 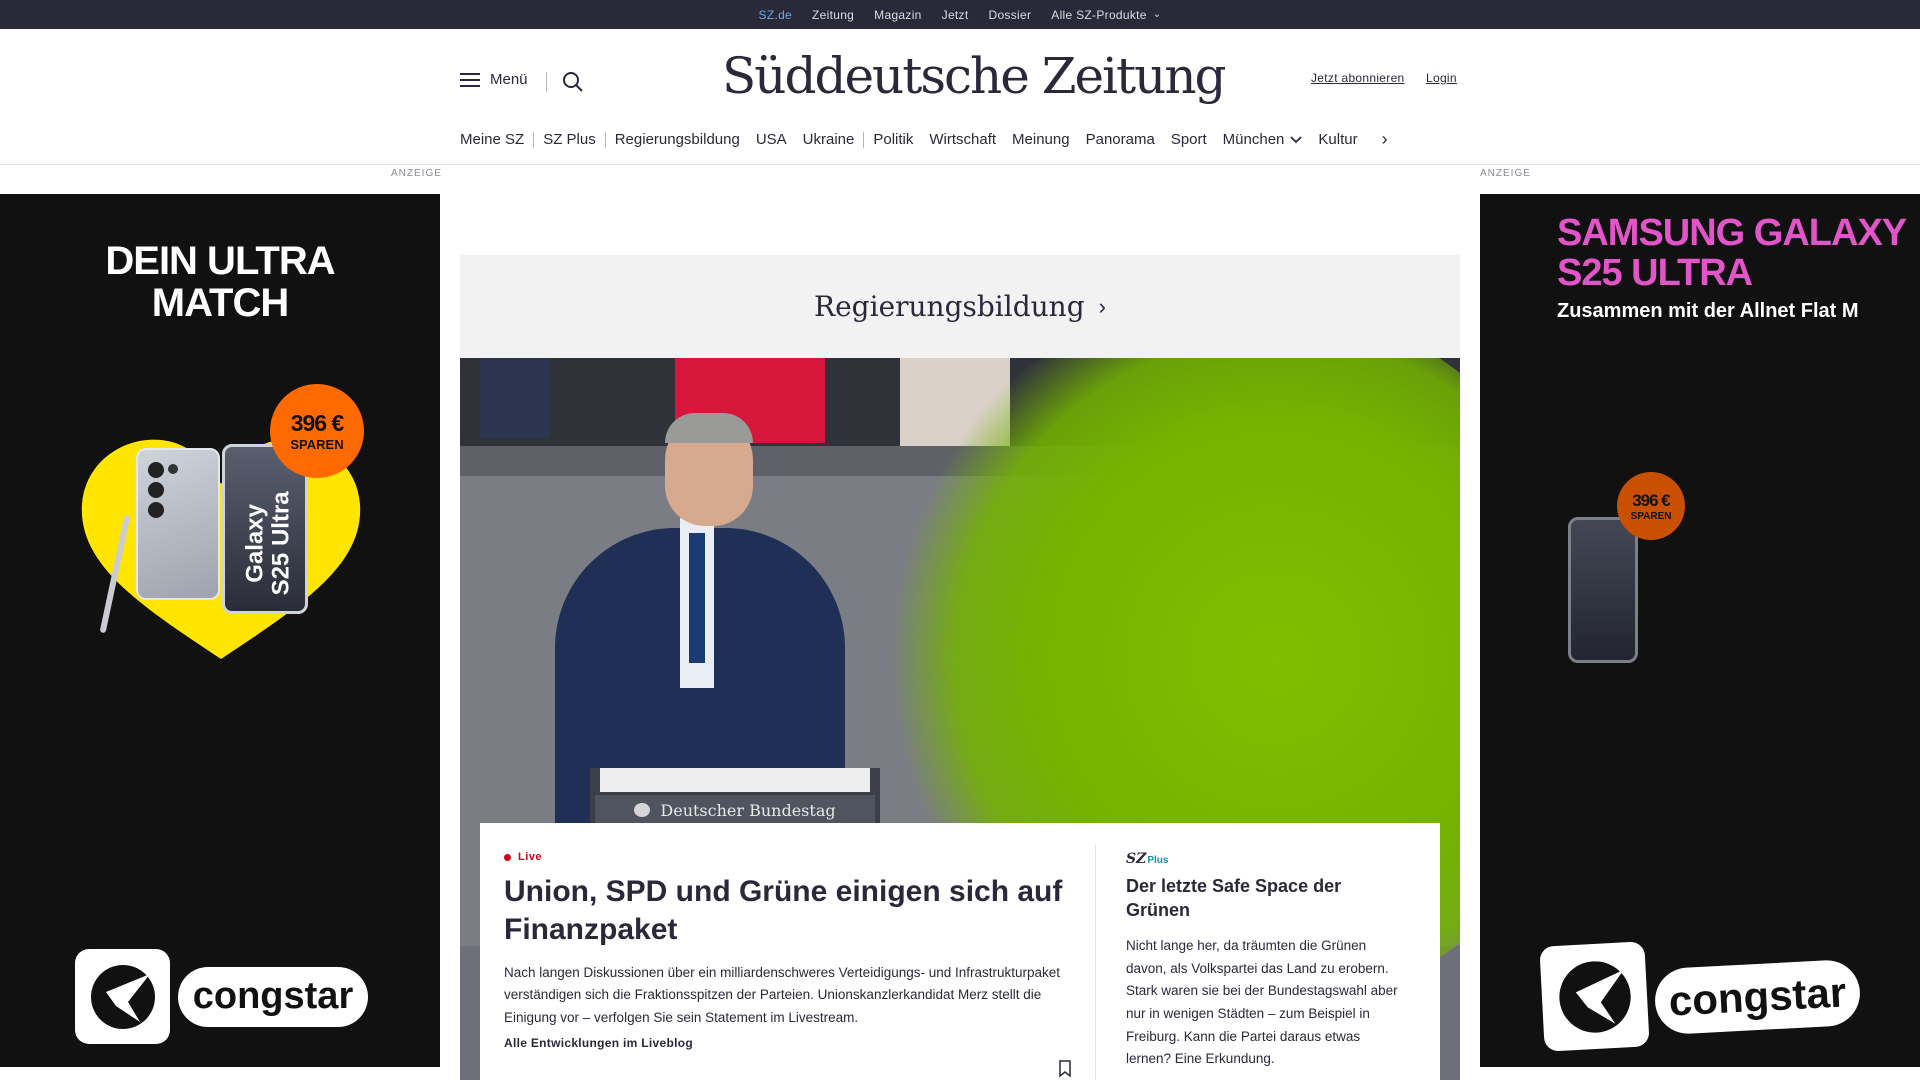 I want to click on search-icon, so click(x=573, y=82).